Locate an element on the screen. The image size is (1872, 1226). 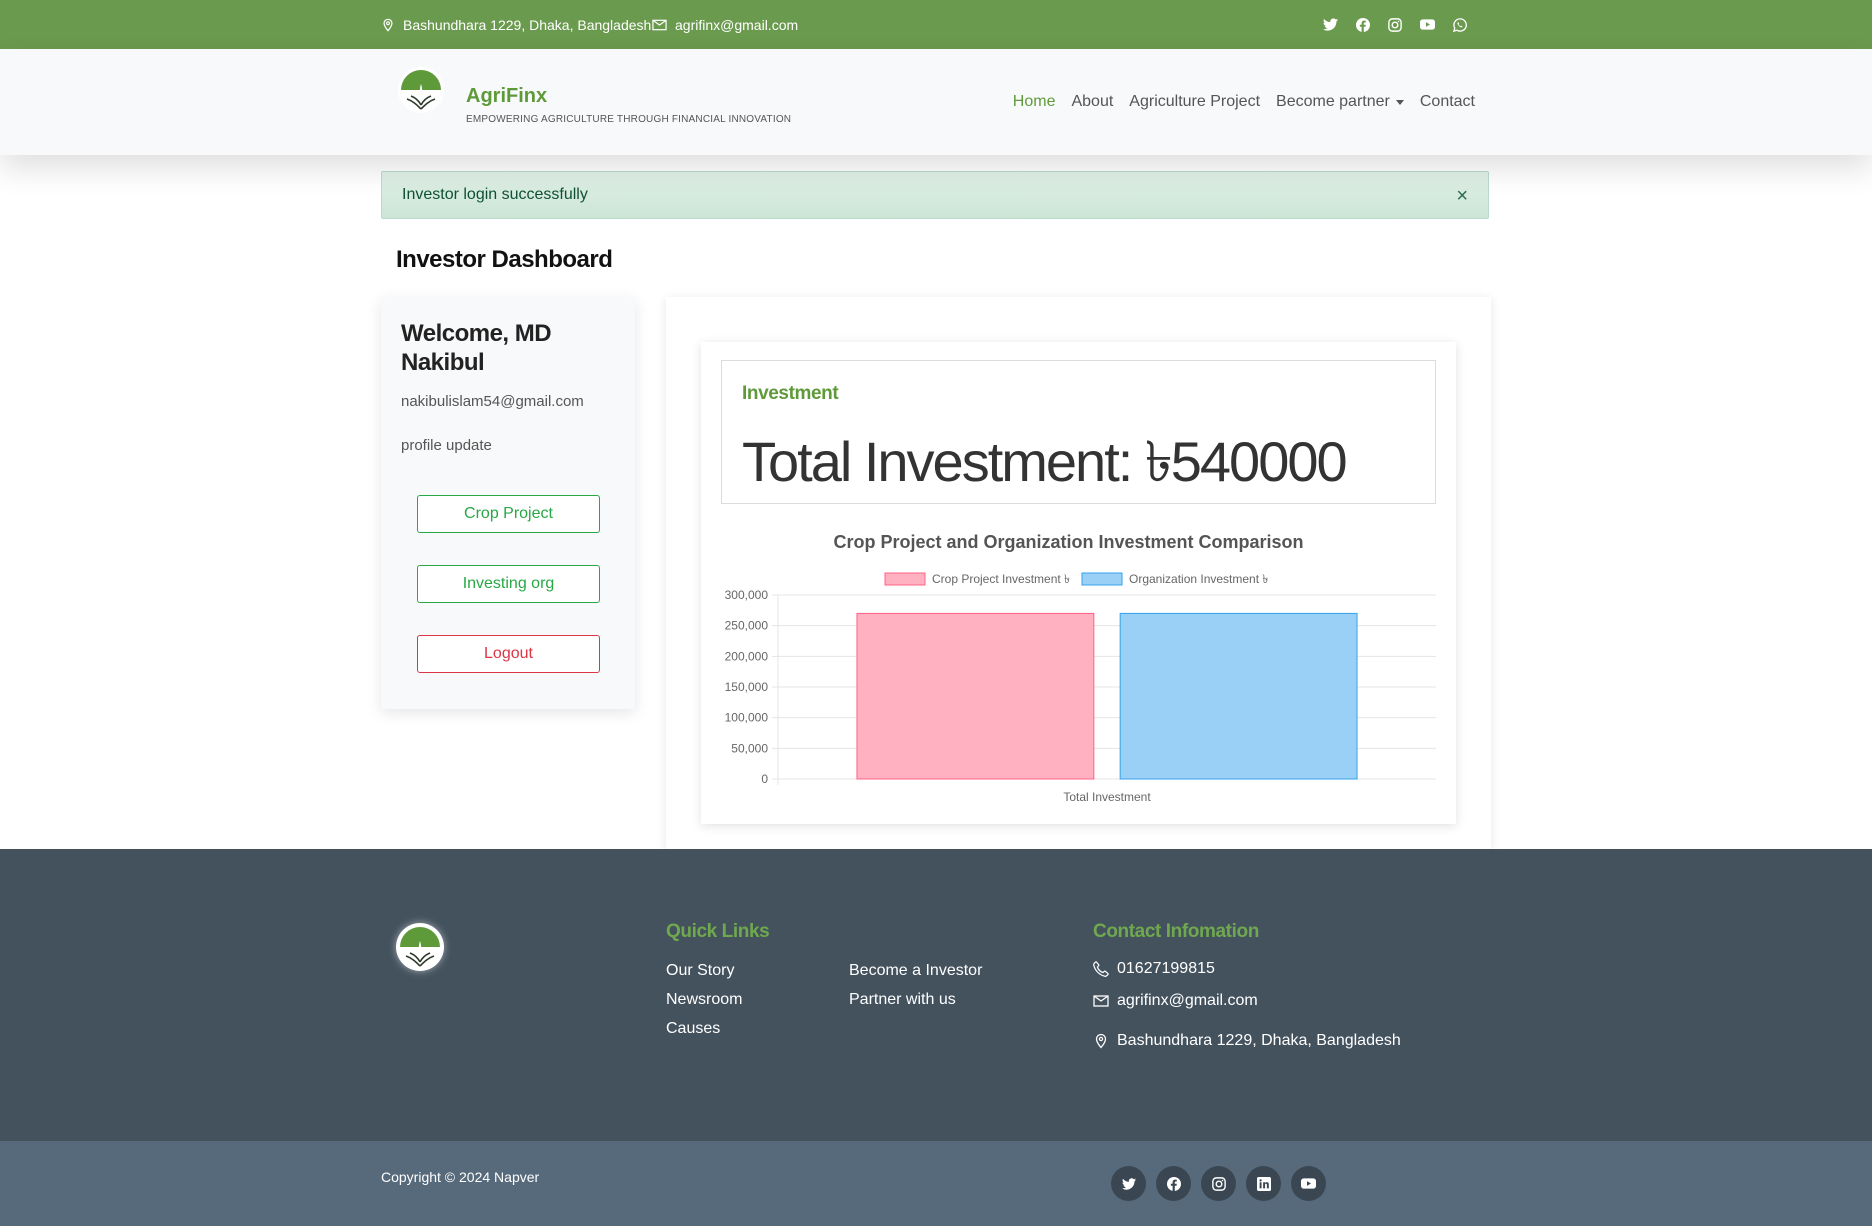
alert-message: Investor login successfully is located at coordinates (495, 194).